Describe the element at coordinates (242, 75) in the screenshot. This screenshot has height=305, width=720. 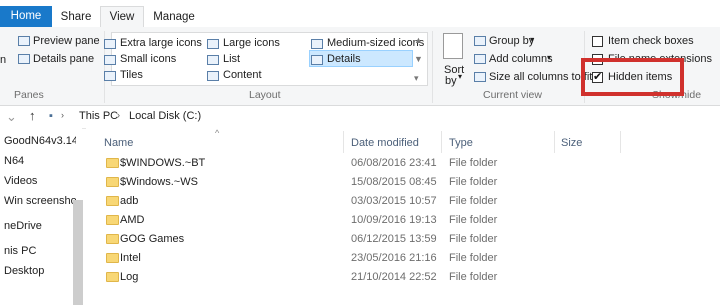
I see `layout-content: Content` at that location.